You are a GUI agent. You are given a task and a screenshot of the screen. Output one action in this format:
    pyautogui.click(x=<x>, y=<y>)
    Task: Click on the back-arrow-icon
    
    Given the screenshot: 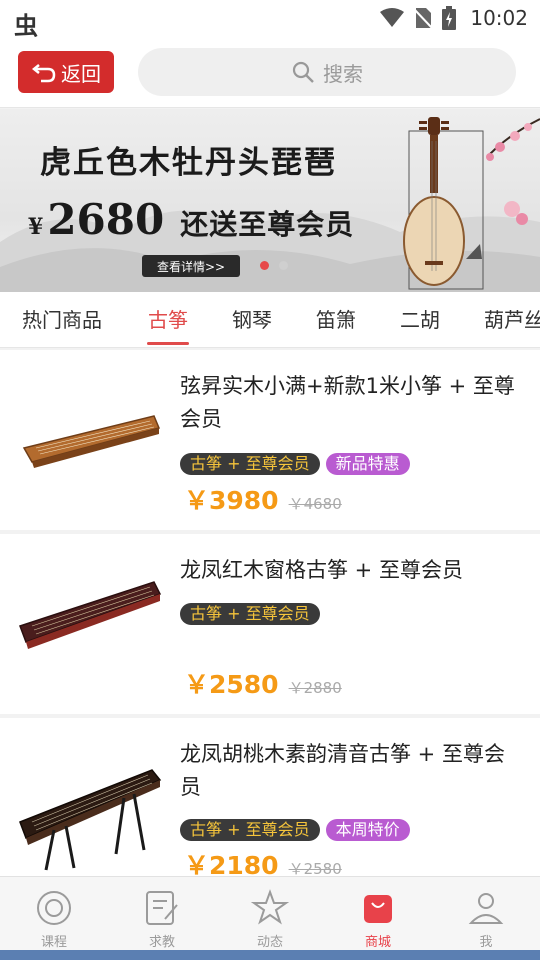 What is the action you would take?
    pyautogui.click(x=43, y=73)
    